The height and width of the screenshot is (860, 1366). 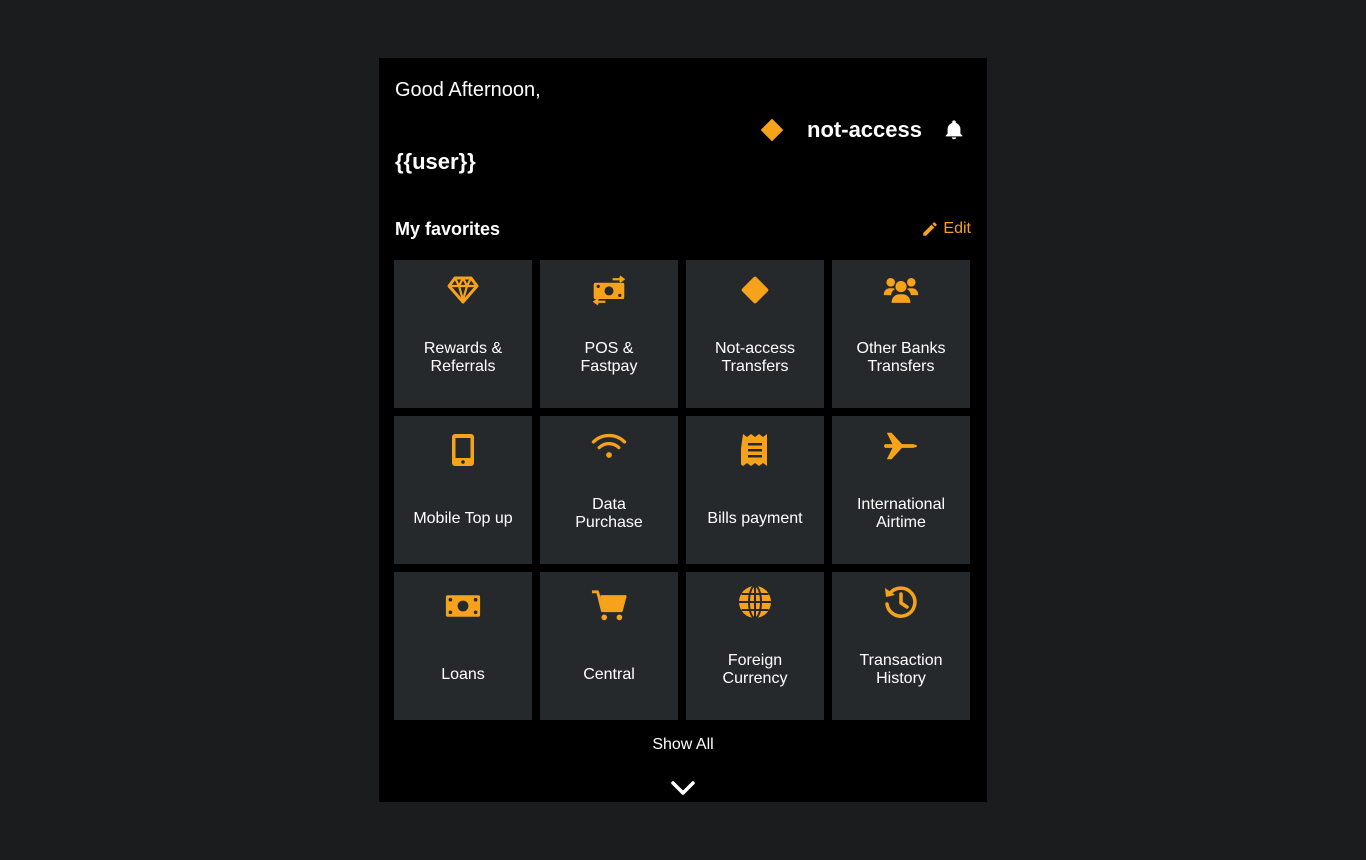 What do you see at coordinates (463, 646) in the screenshot?
I see `tile-loans: Loans` at bounding box center [463, 646].